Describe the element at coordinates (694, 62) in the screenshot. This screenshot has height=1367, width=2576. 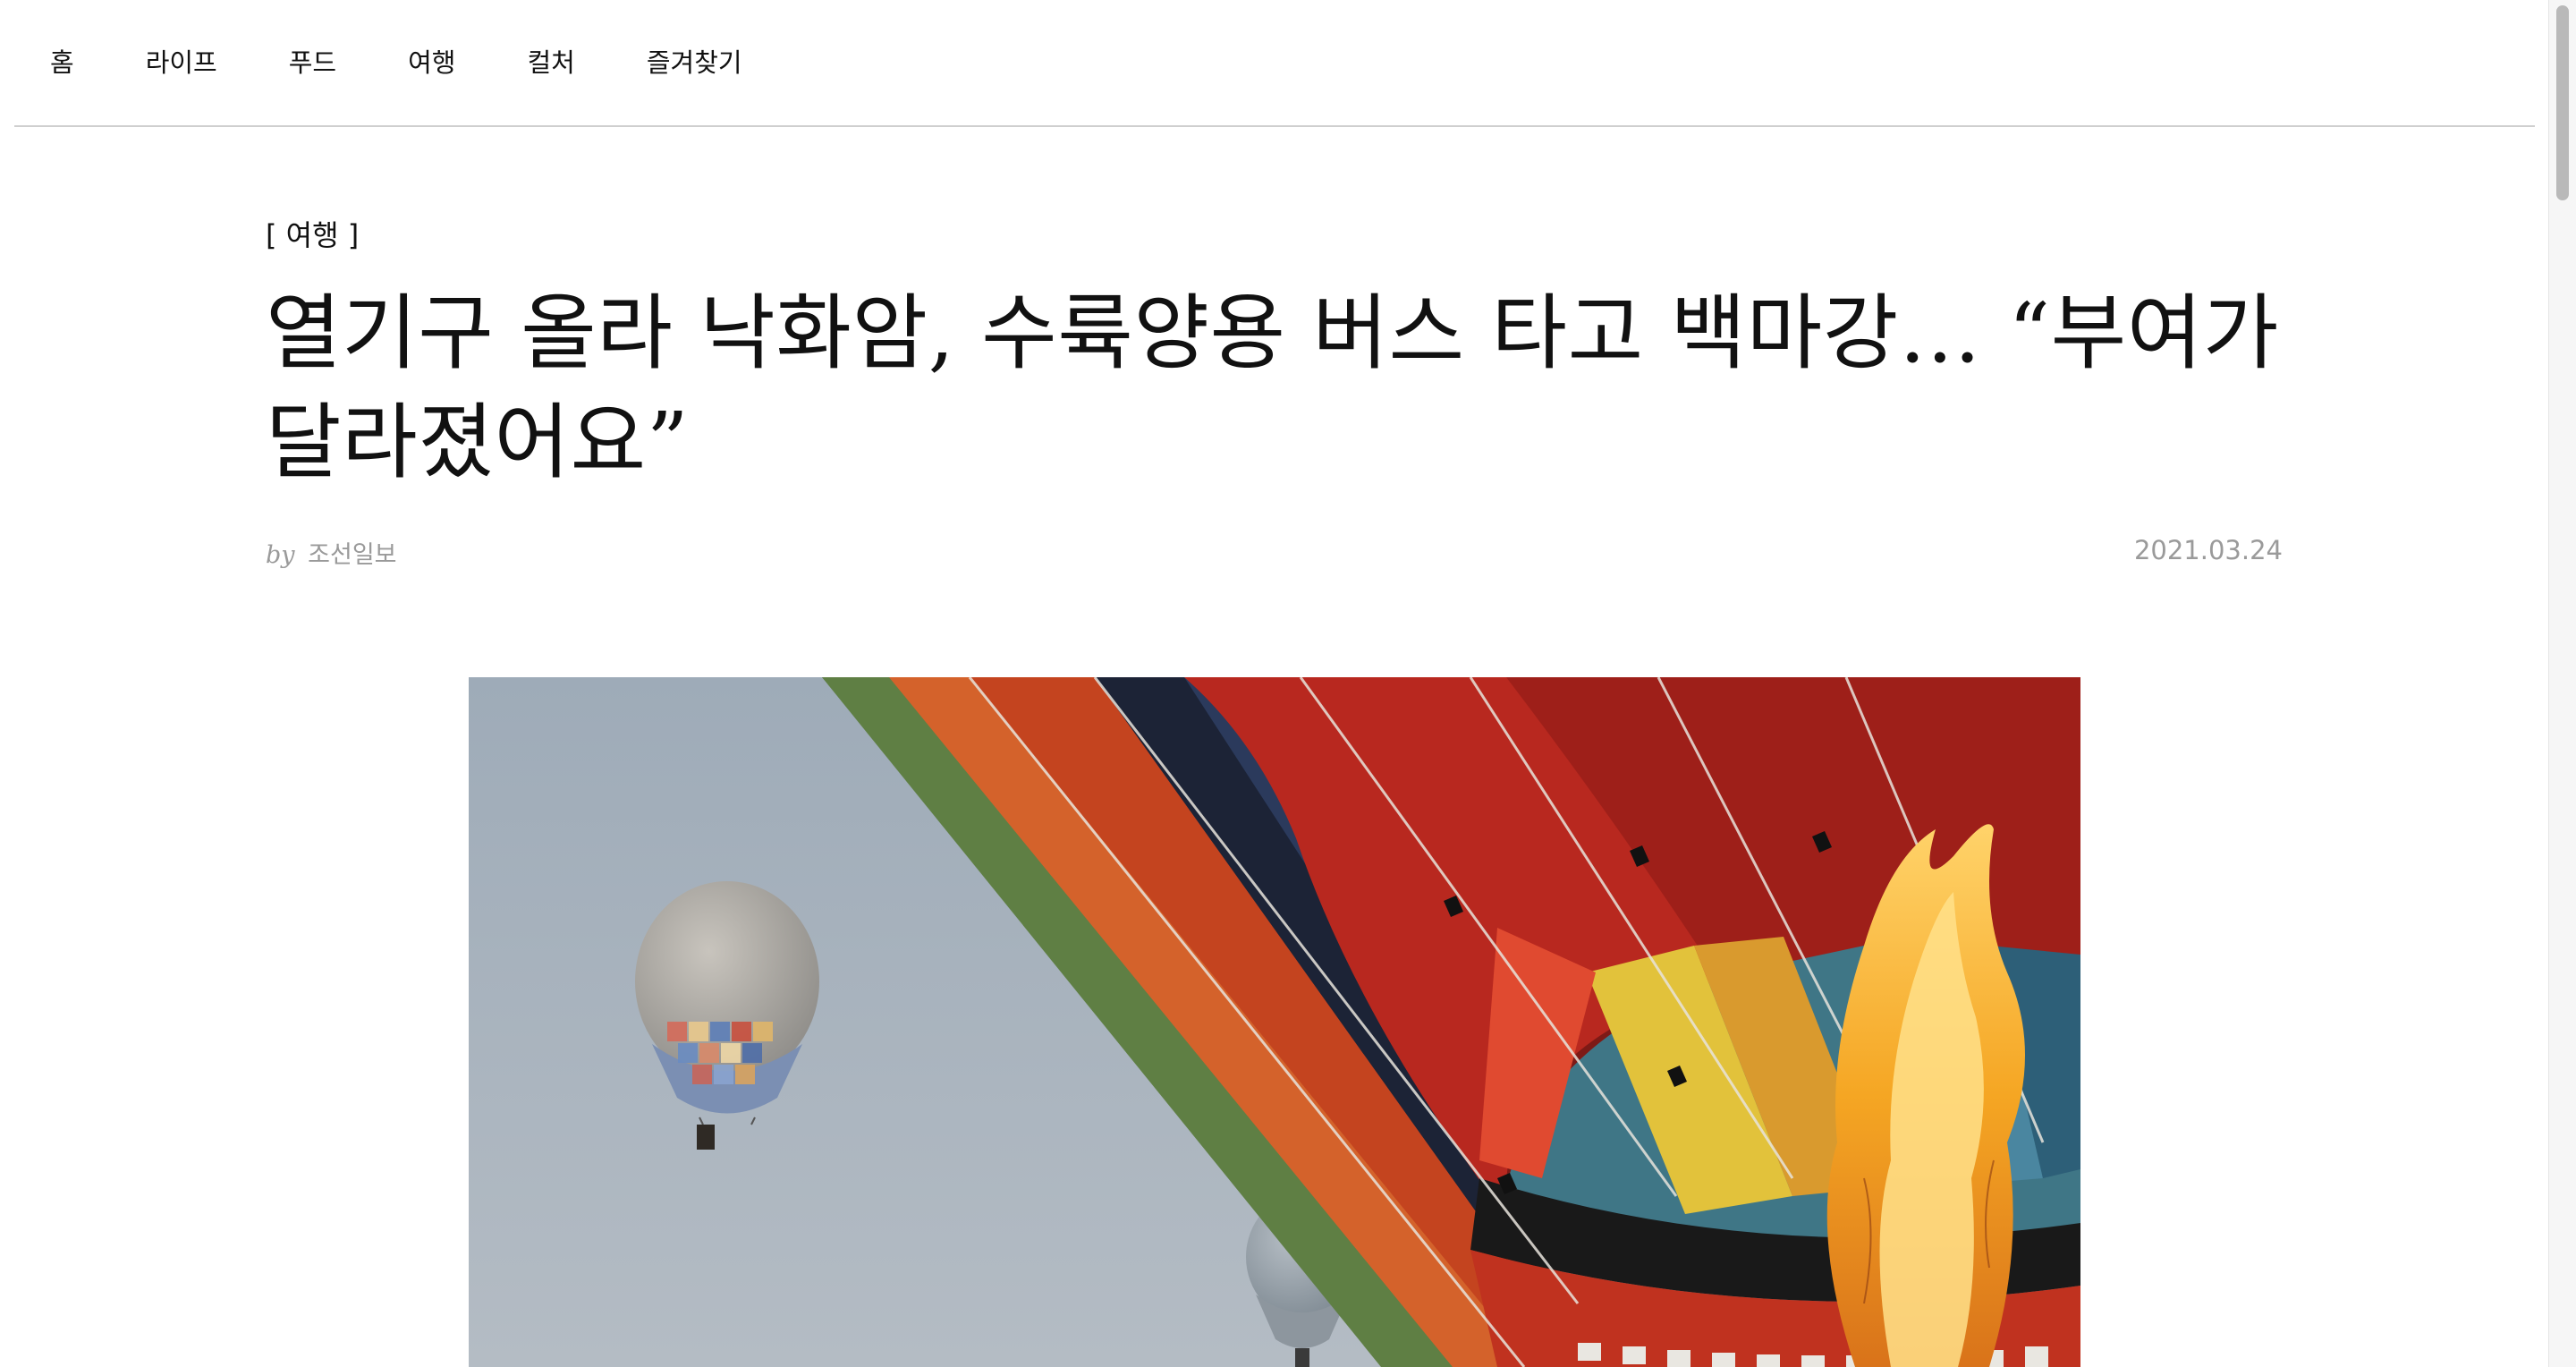
I see `nav-item-bookmarks: 즐겨찾기` at that location.